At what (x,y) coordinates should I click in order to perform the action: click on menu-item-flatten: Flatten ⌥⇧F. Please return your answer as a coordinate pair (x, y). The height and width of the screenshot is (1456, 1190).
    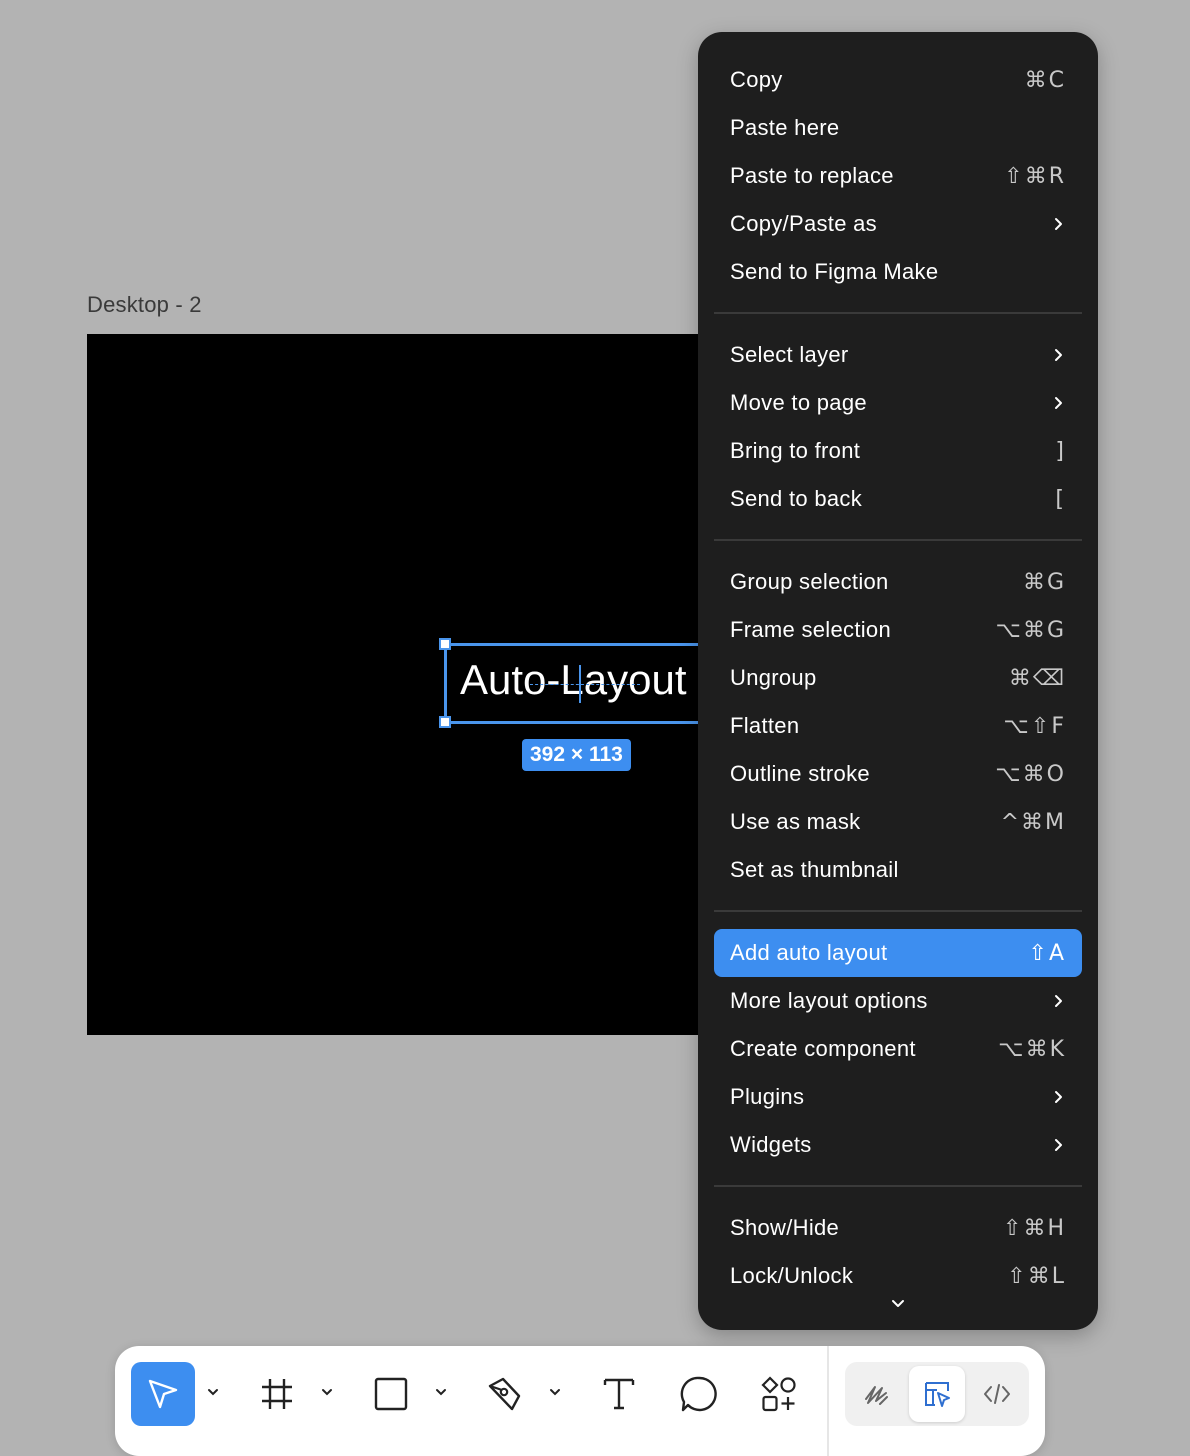
    Looking at the image, I should click on (898, 726).